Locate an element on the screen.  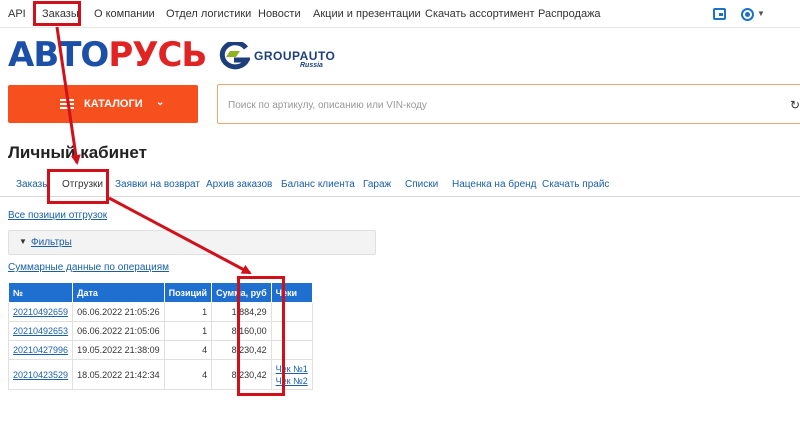
order-link: 20210492653 is located at coordinates (40, 331).